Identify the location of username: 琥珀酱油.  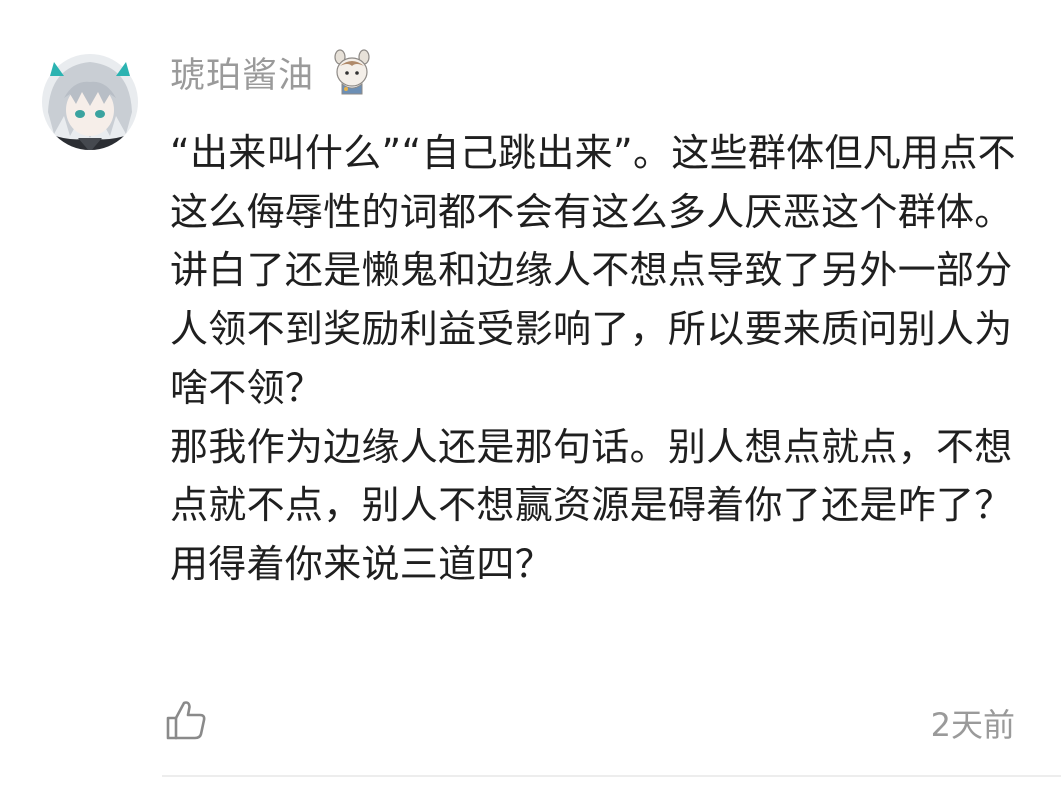
(242, 72).